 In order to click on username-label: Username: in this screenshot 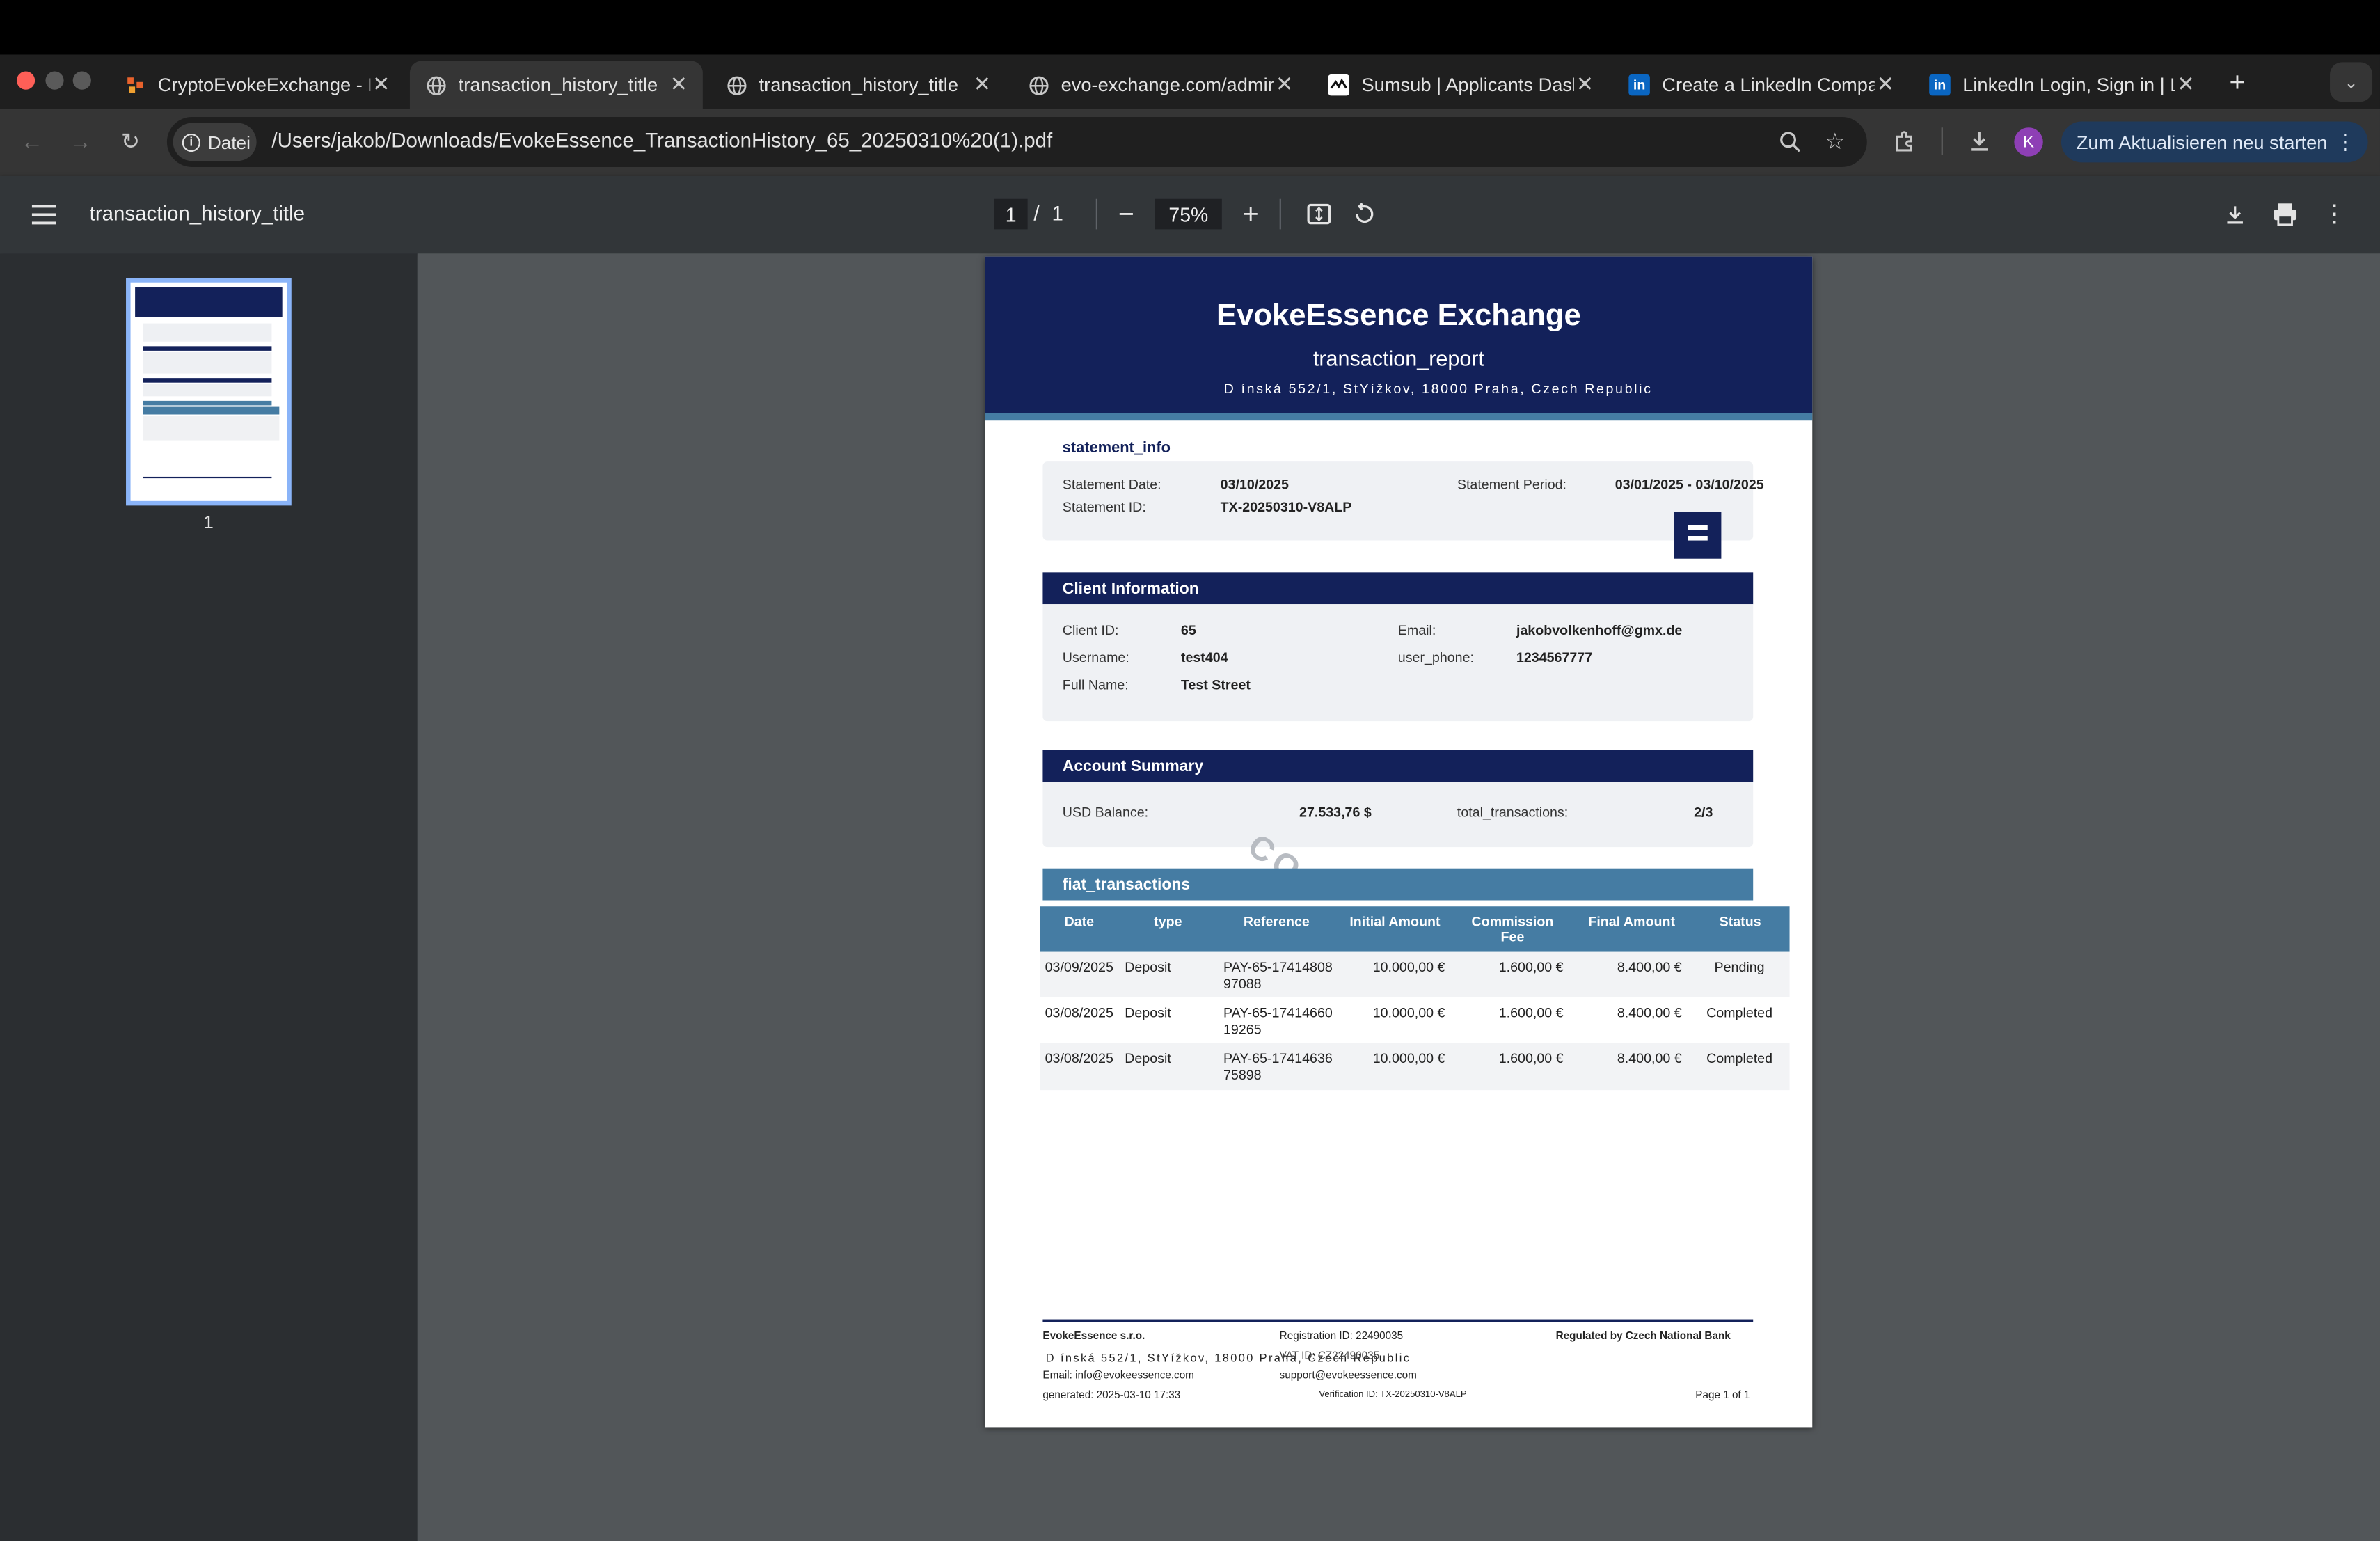, I will do `click(1095, 657)`.